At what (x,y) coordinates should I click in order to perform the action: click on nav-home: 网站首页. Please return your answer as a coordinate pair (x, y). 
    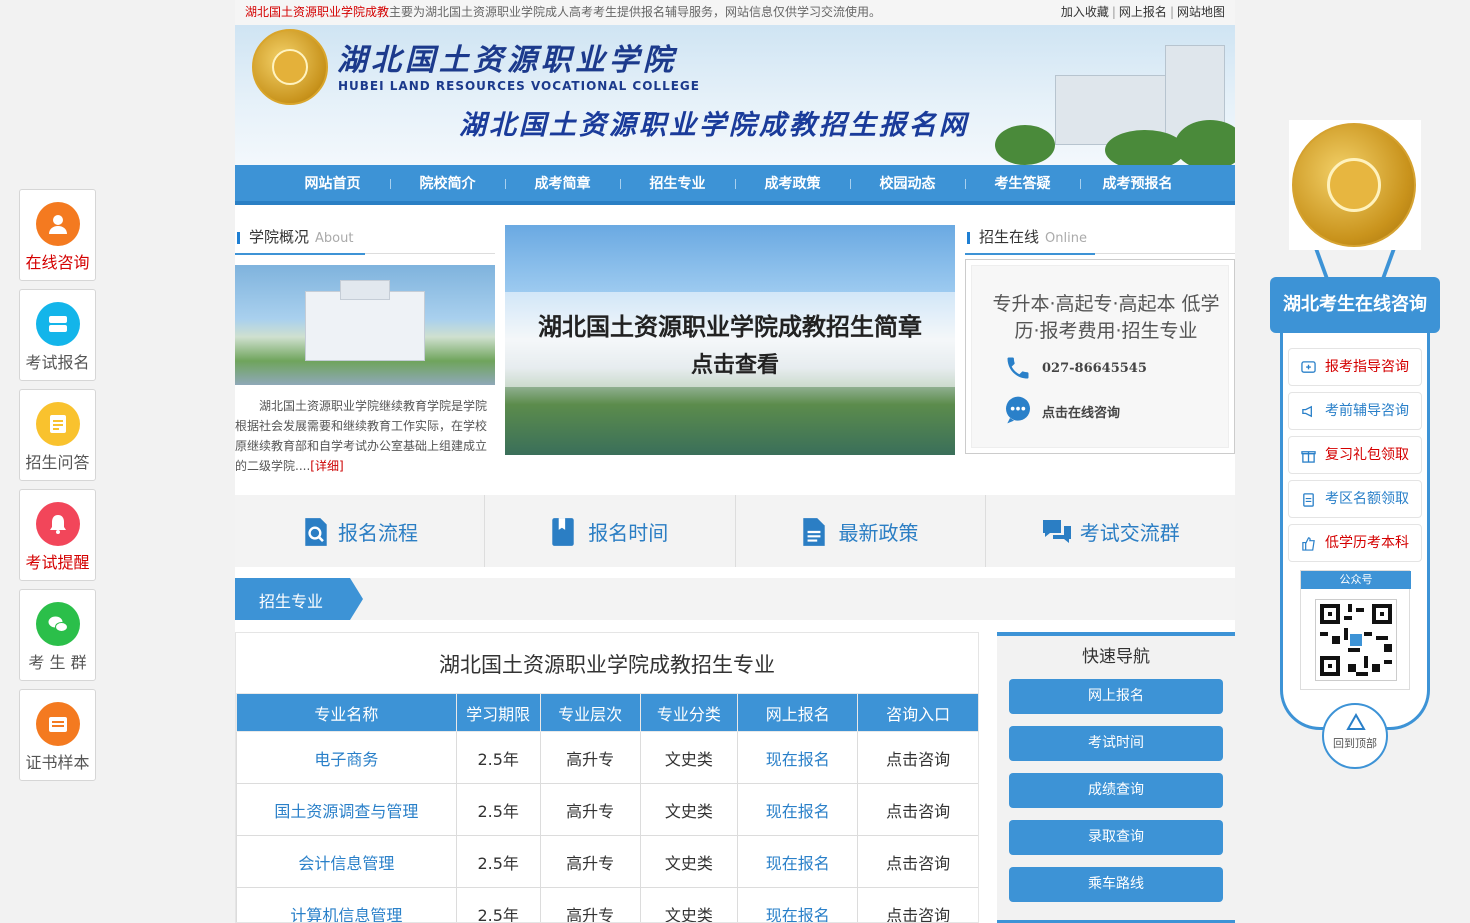
    Looking at the image, I should click on (332, 183).